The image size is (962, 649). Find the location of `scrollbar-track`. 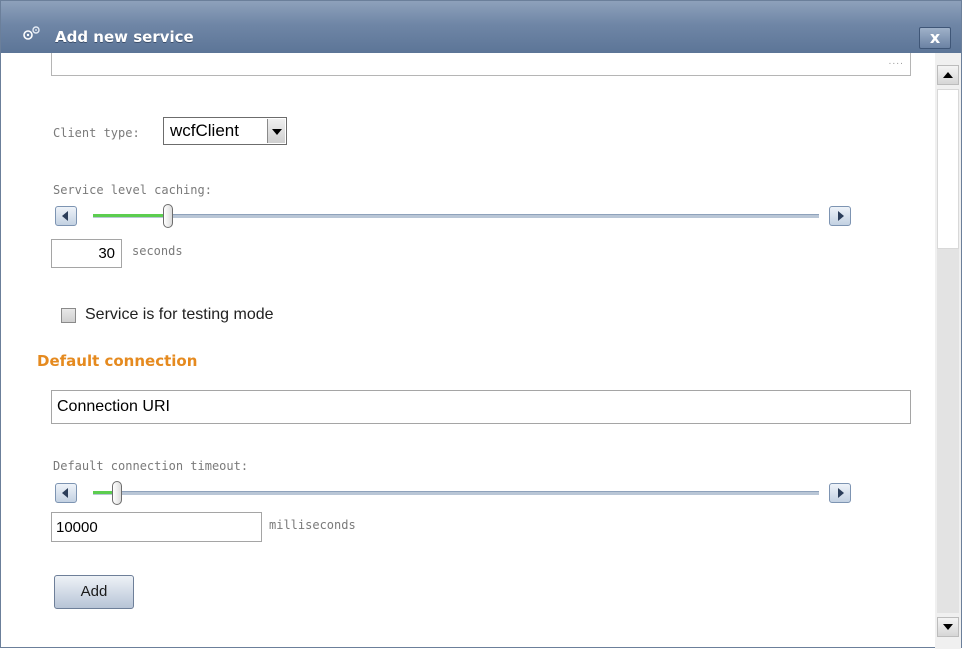

scrollbar-track is located at coordinates (948, 431).